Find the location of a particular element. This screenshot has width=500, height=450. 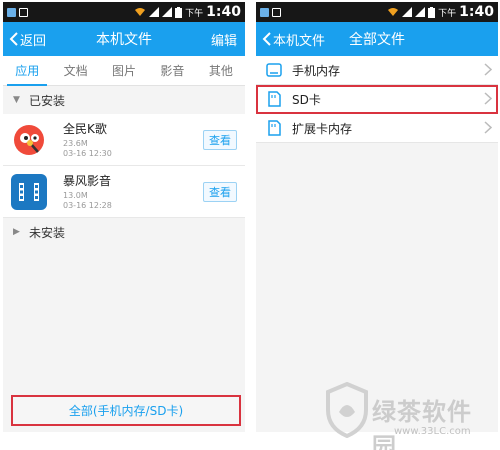

app-date: 03-16 12:28 is located at coordinates (87, 205).